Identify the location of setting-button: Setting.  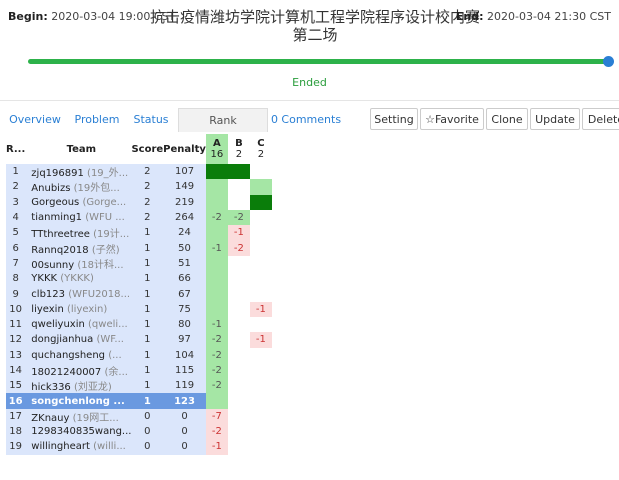
(394, 119).